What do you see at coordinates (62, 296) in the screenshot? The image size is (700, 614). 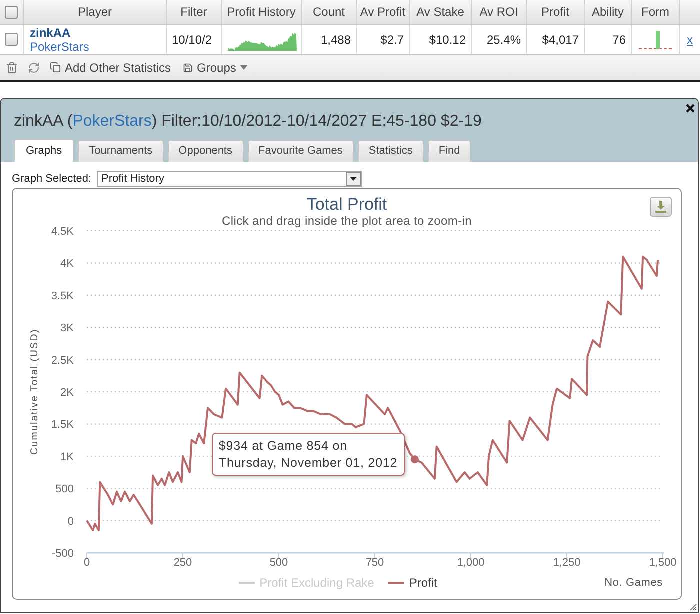 I see `y-tick-label: 3.5K` at bounding box center [62, 296].